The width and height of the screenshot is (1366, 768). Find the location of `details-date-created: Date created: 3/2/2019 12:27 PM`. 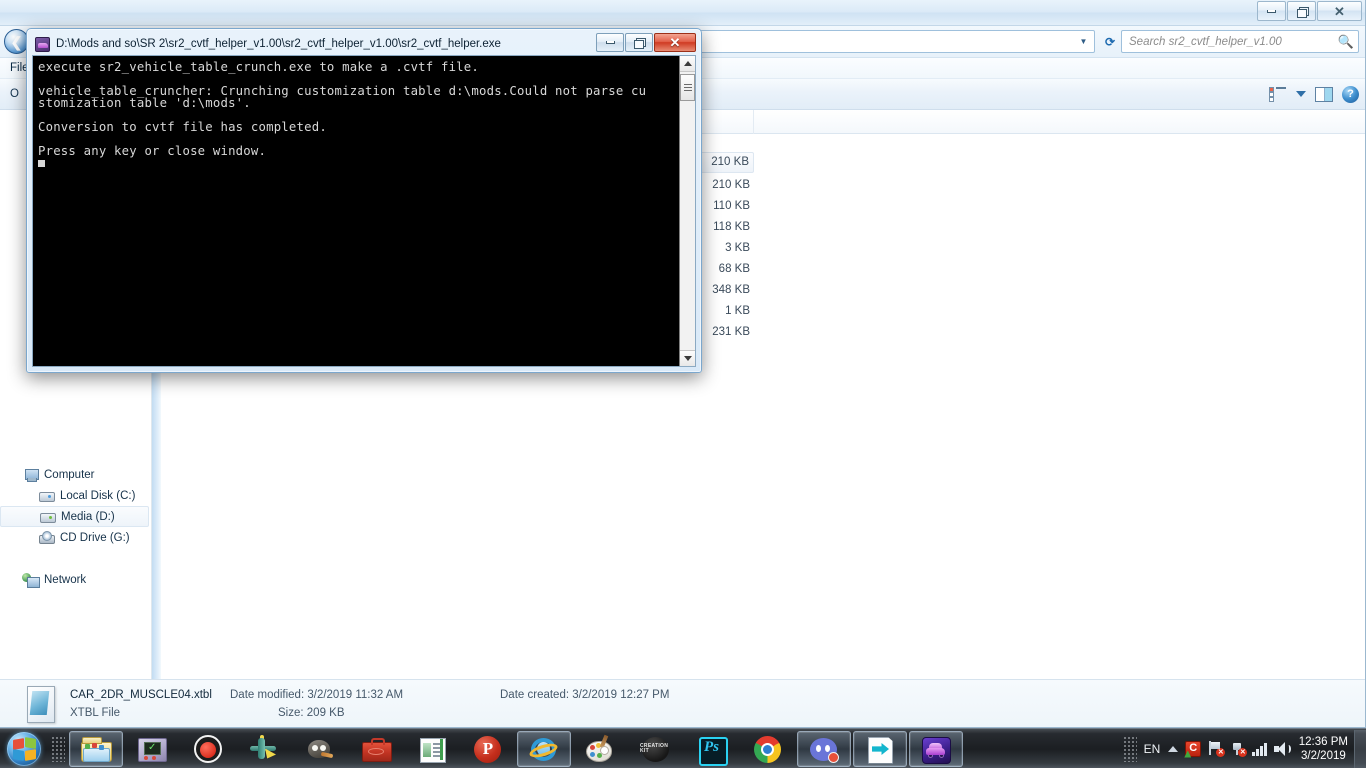

details-date-created: Date created: 3/2/2019 12:27 PM is located at coordinates (584, 695).